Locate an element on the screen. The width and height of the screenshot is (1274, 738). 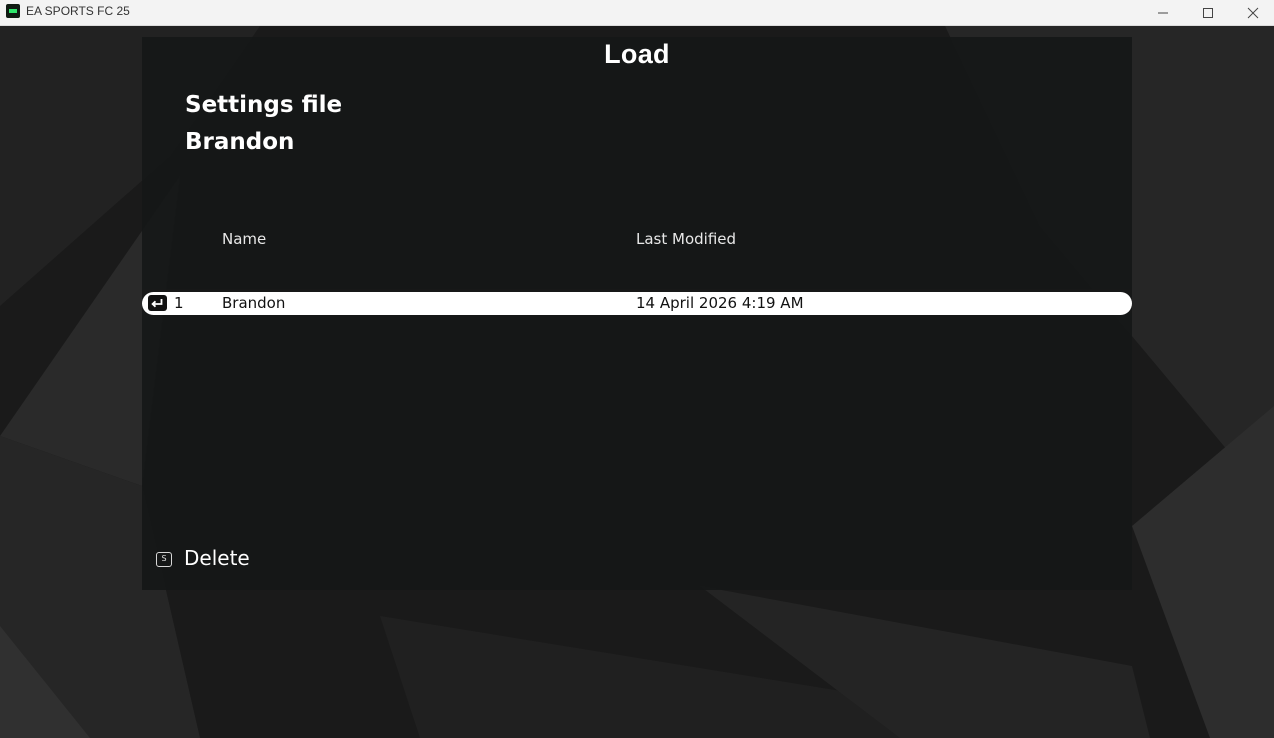
column-header-name: Name is located at coordinates (244, 239).